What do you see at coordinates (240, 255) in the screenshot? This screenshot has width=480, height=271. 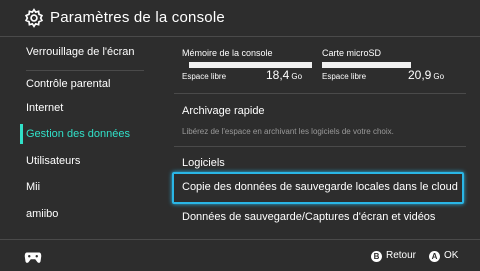 I see `footer-bar: B Retour A OK` at bounding box center [240, 255].